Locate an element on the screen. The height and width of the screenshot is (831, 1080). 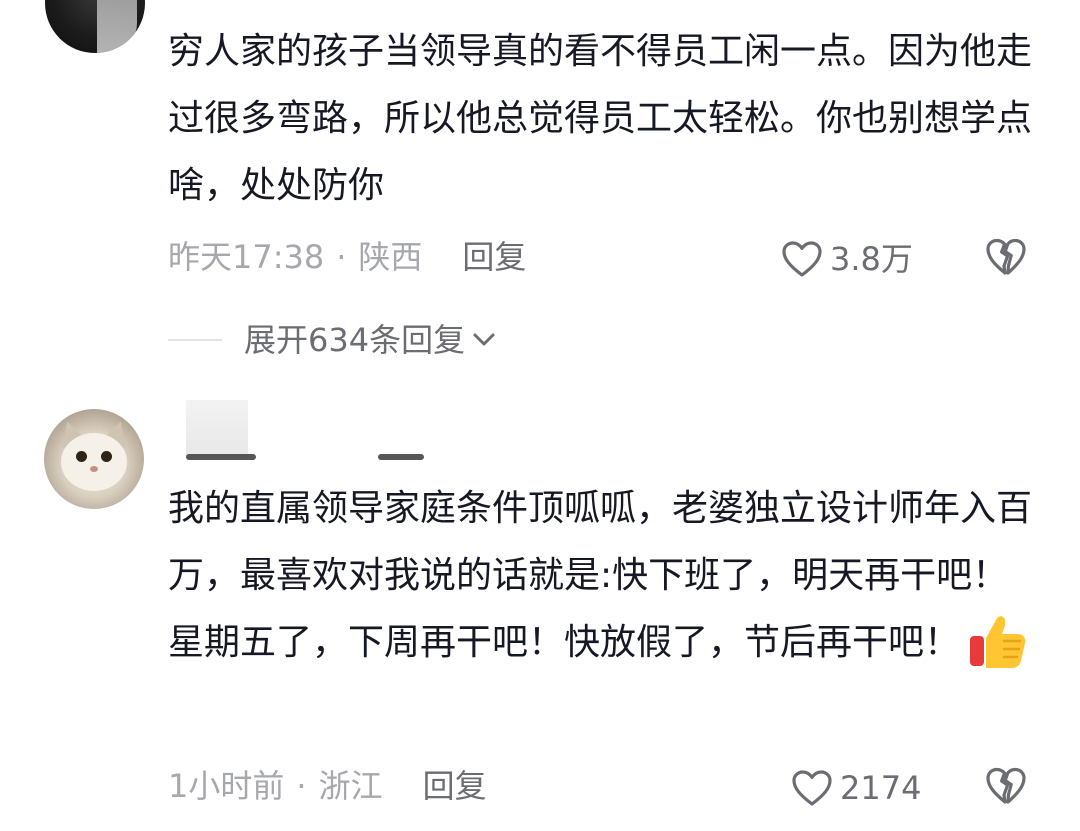
like-button: 2174 is located at coordinates (855, 786).